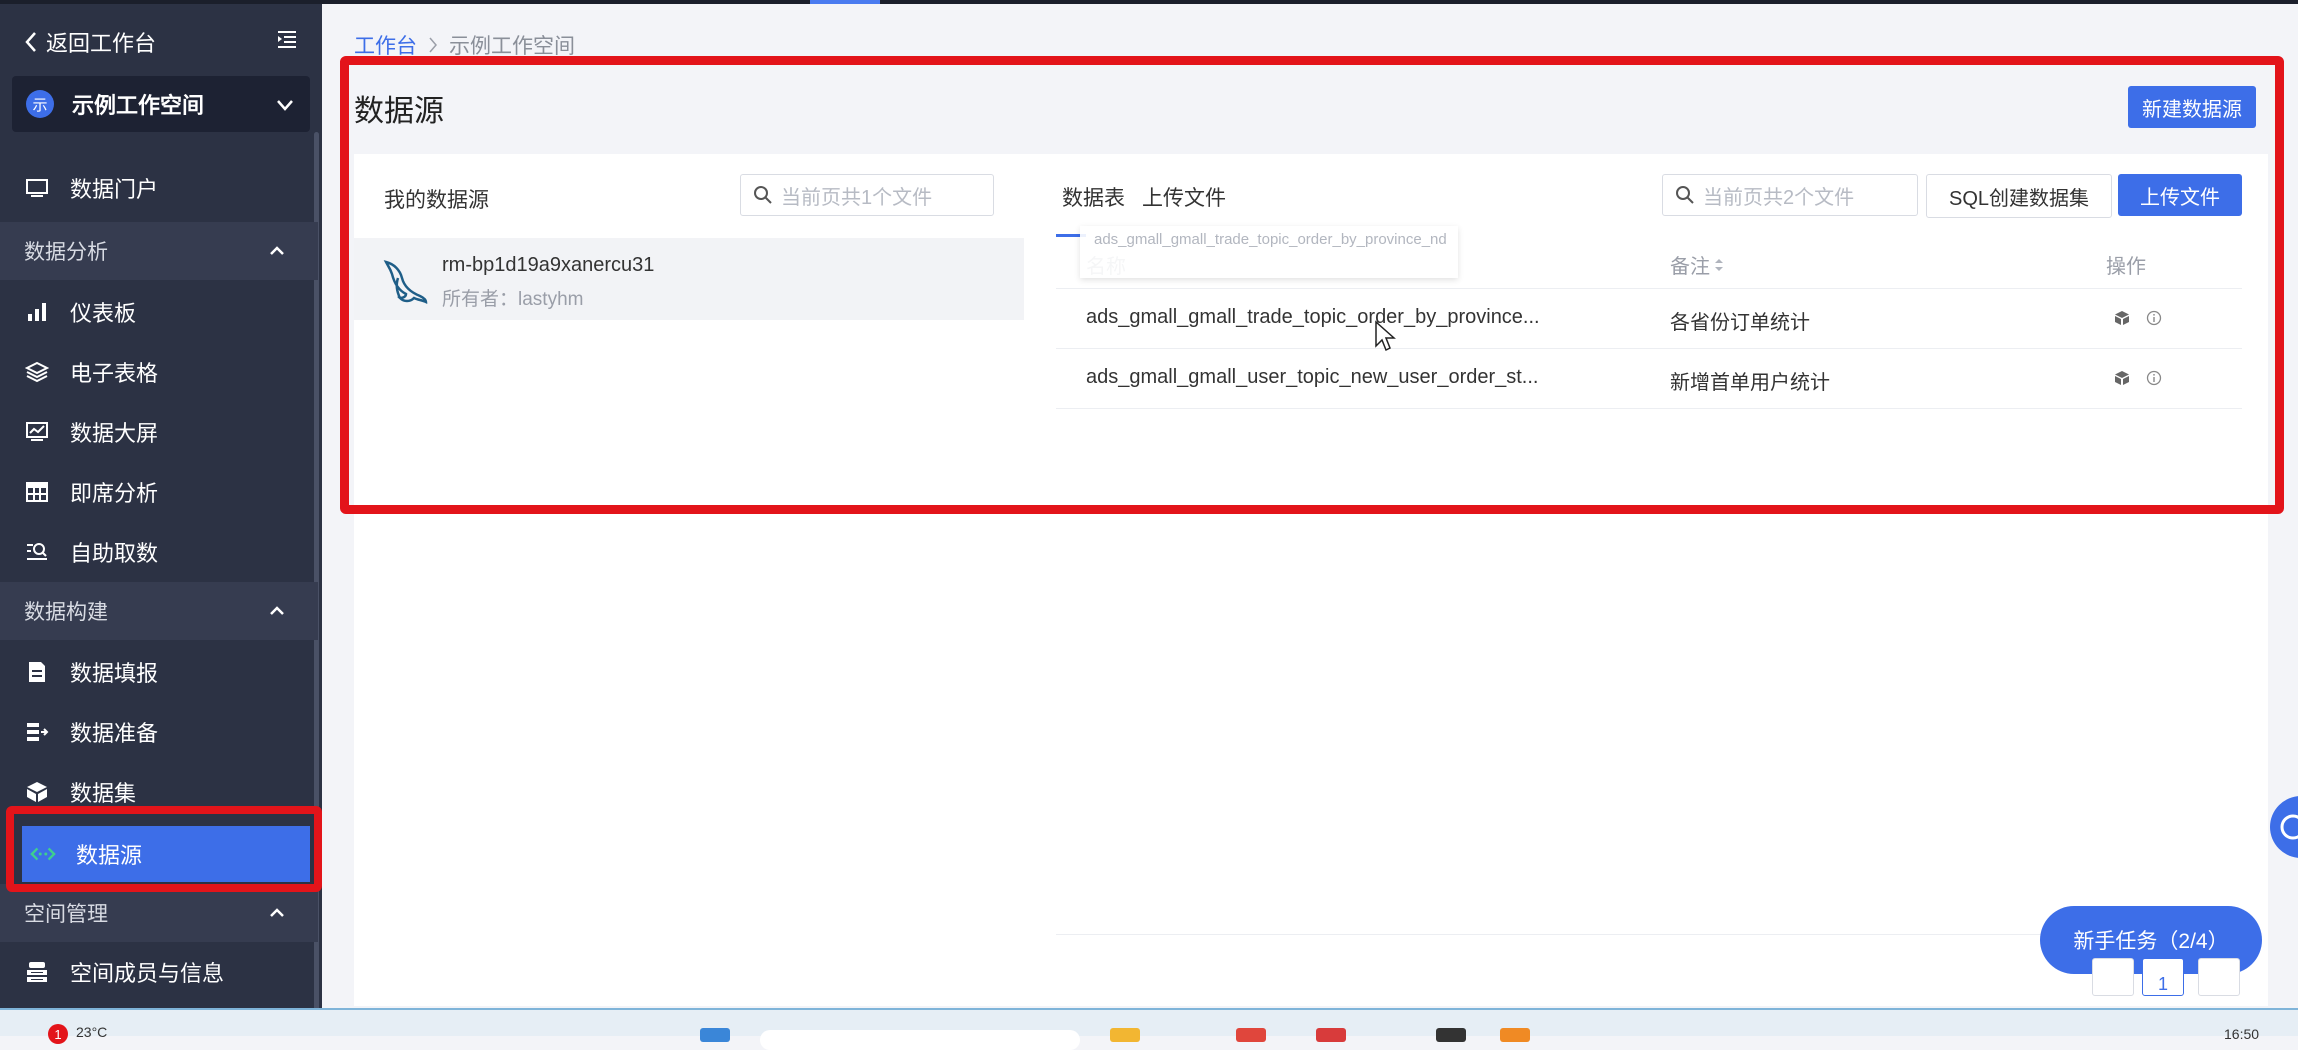 The image size is (2298, 1050). Describe the element at coordinates (159, 312) in the screenshot. I see `sidebar-item-dashboard: 仪表板` at that location.